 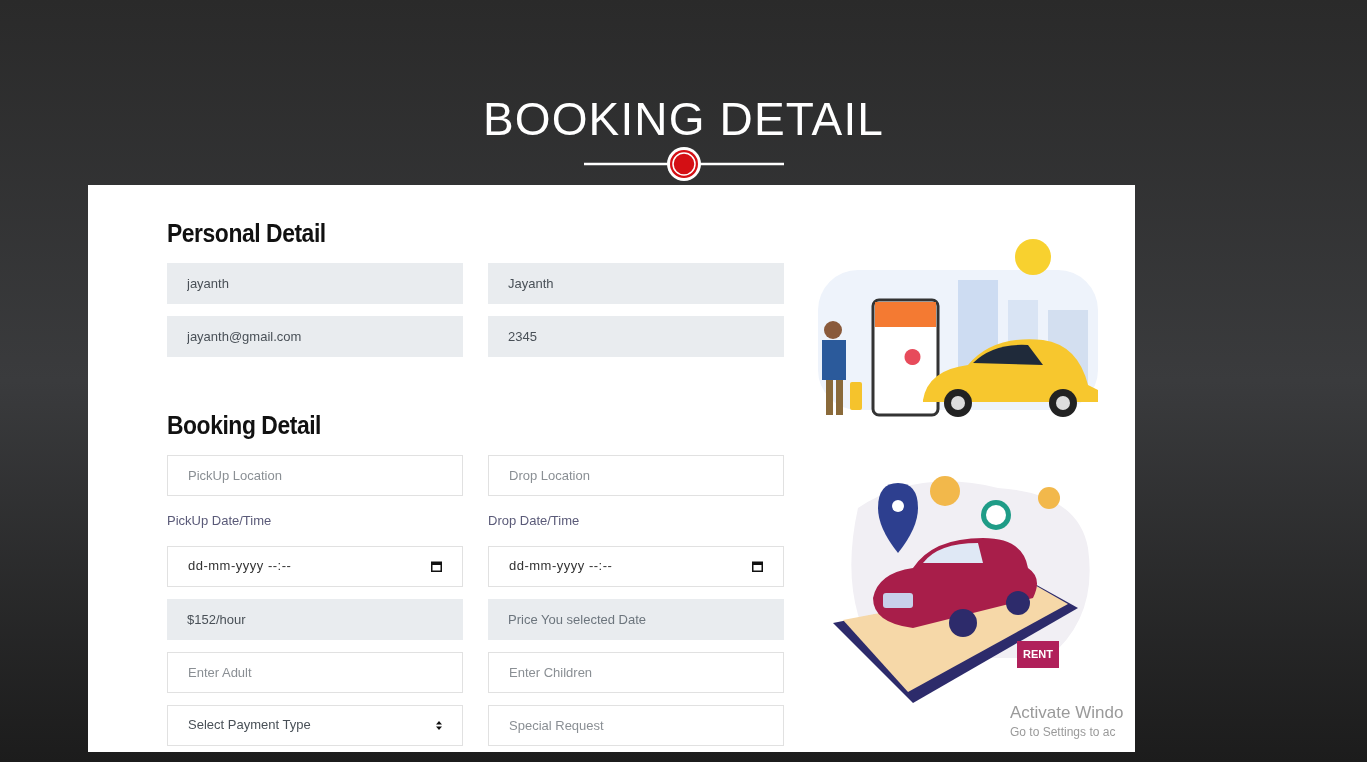 I want to click on input-field: 2345, so click(x=636, y=336).